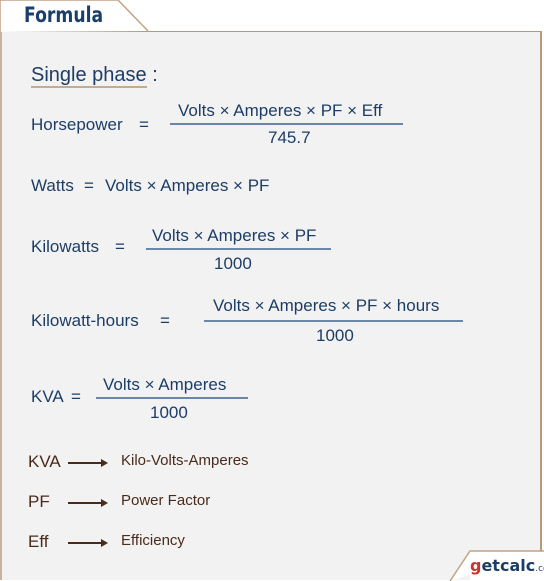  I want to click on formula-numerator: Volts × Amperes, so click(165, 384).